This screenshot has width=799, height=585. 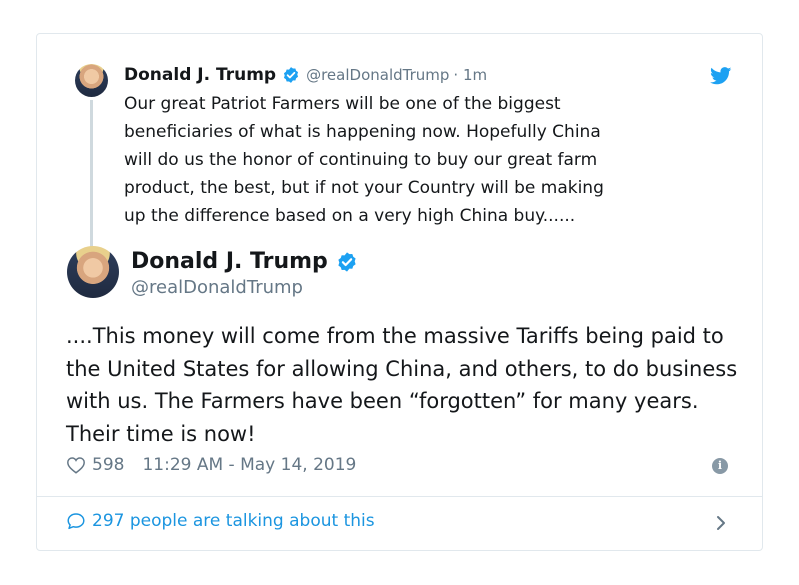 What do you see at coordinates (721, 76) in the screenshot?
I see `twitter-bird-icon` at bounding box center [721, 76].